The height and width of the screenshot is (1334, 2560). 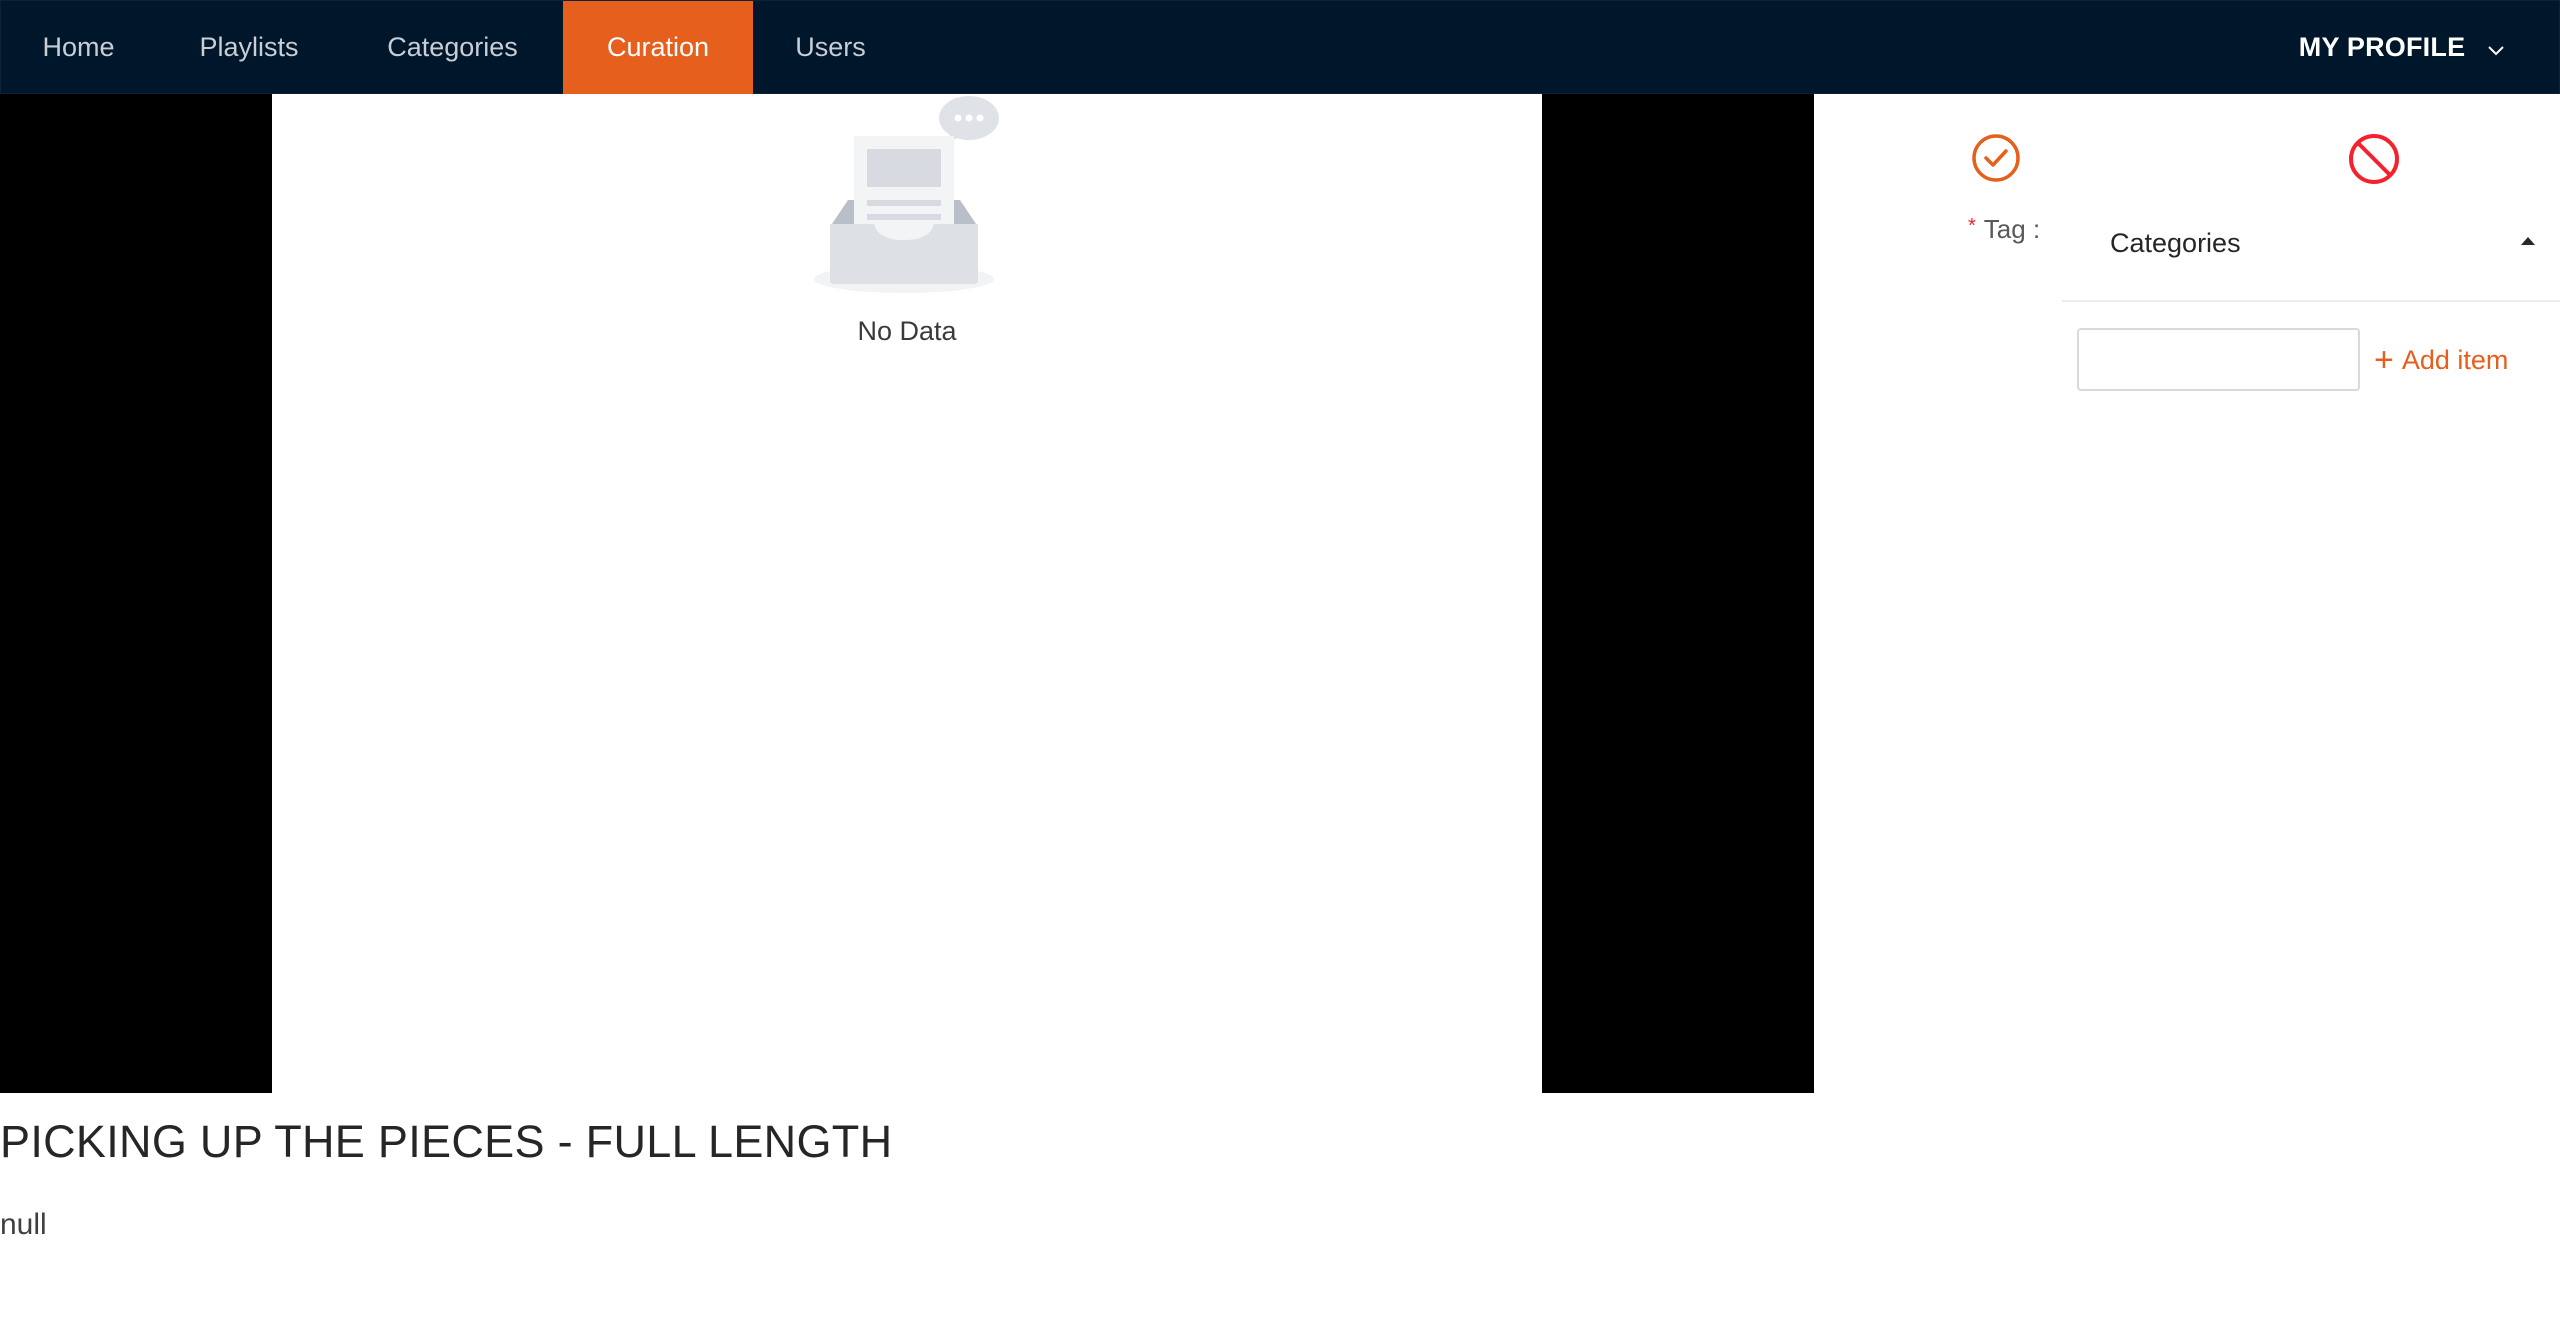 I want to click on nav-item-users: Users, so click(x=830, y=47).